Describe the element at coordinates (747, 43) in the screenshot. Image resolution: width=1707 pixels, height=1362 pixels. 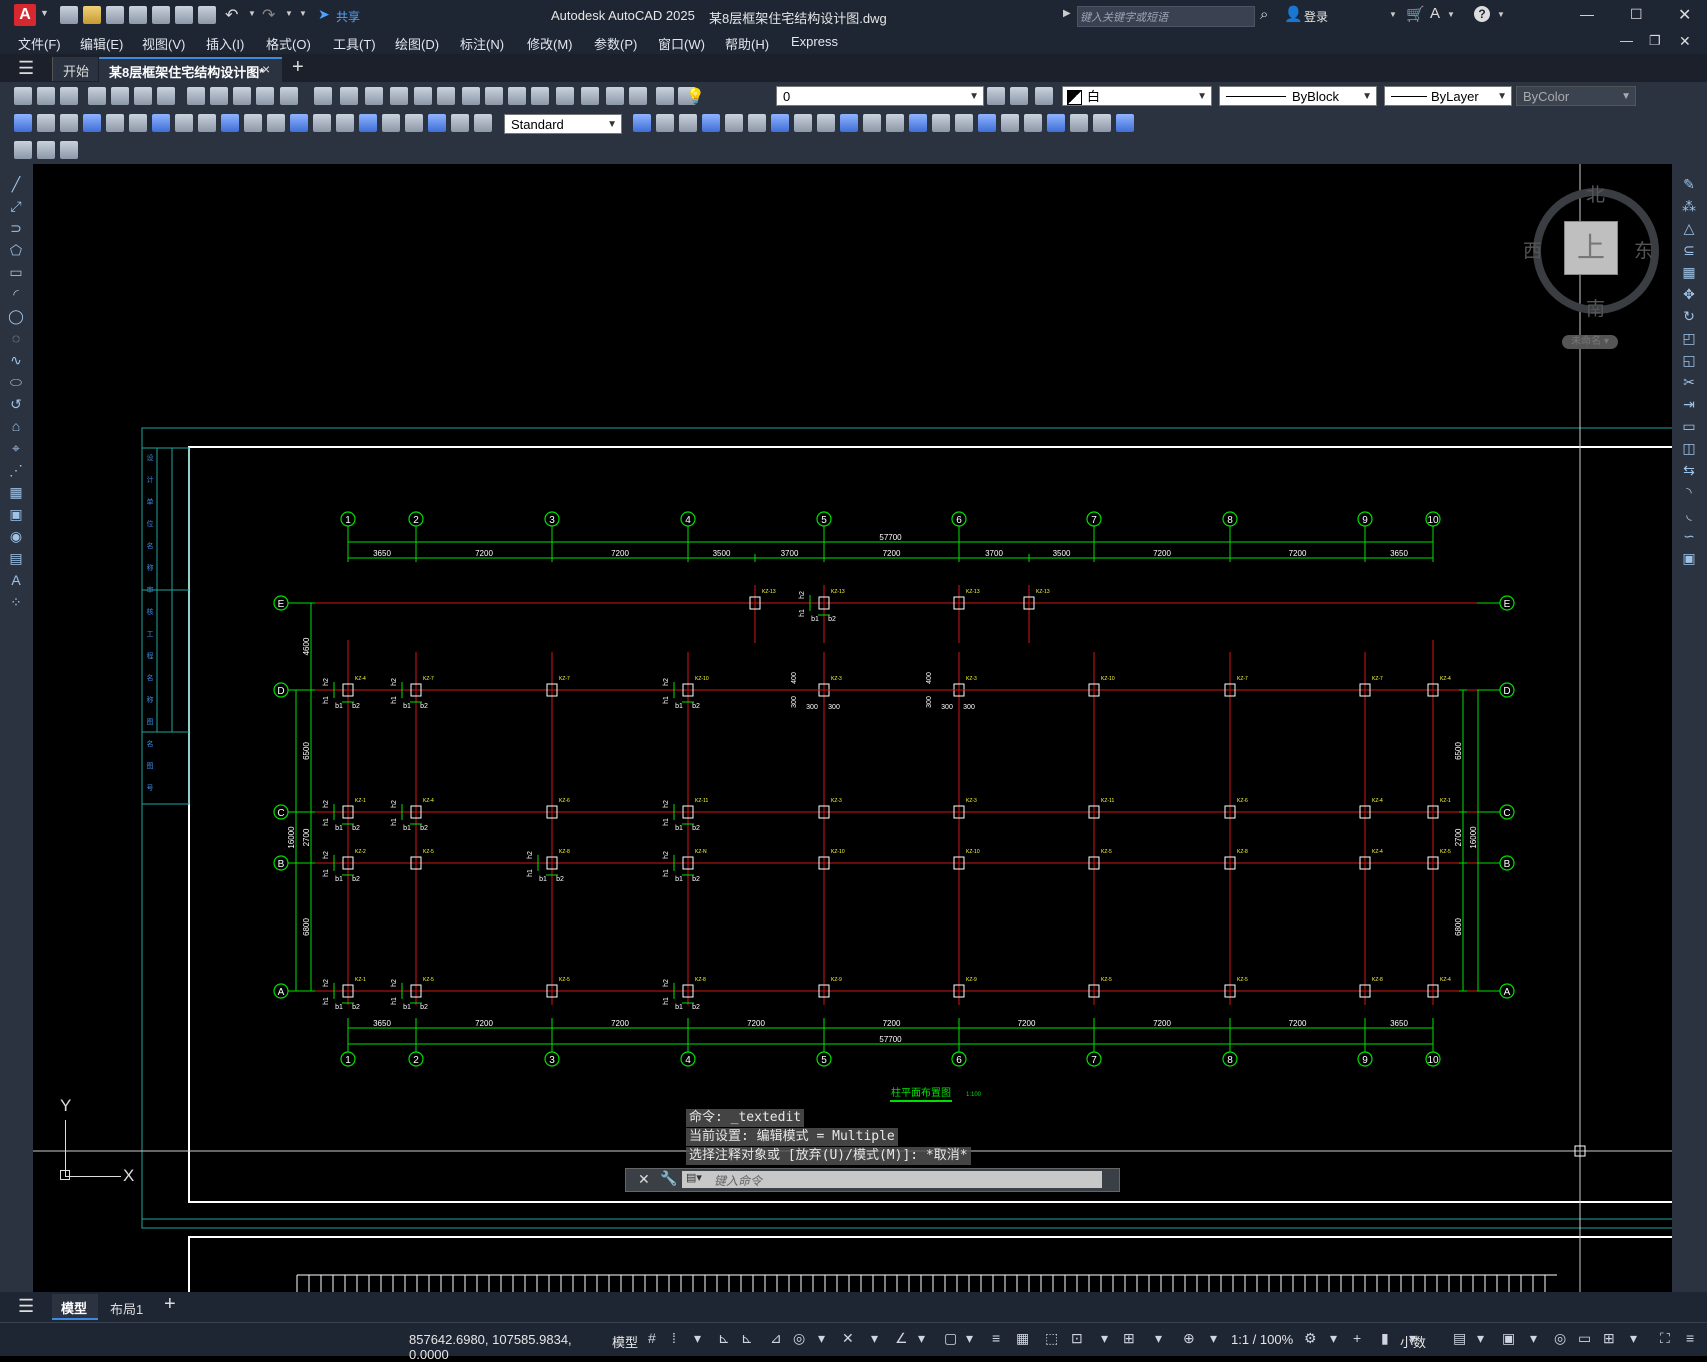
I see `menu-help: 帮助(H)` at that location.